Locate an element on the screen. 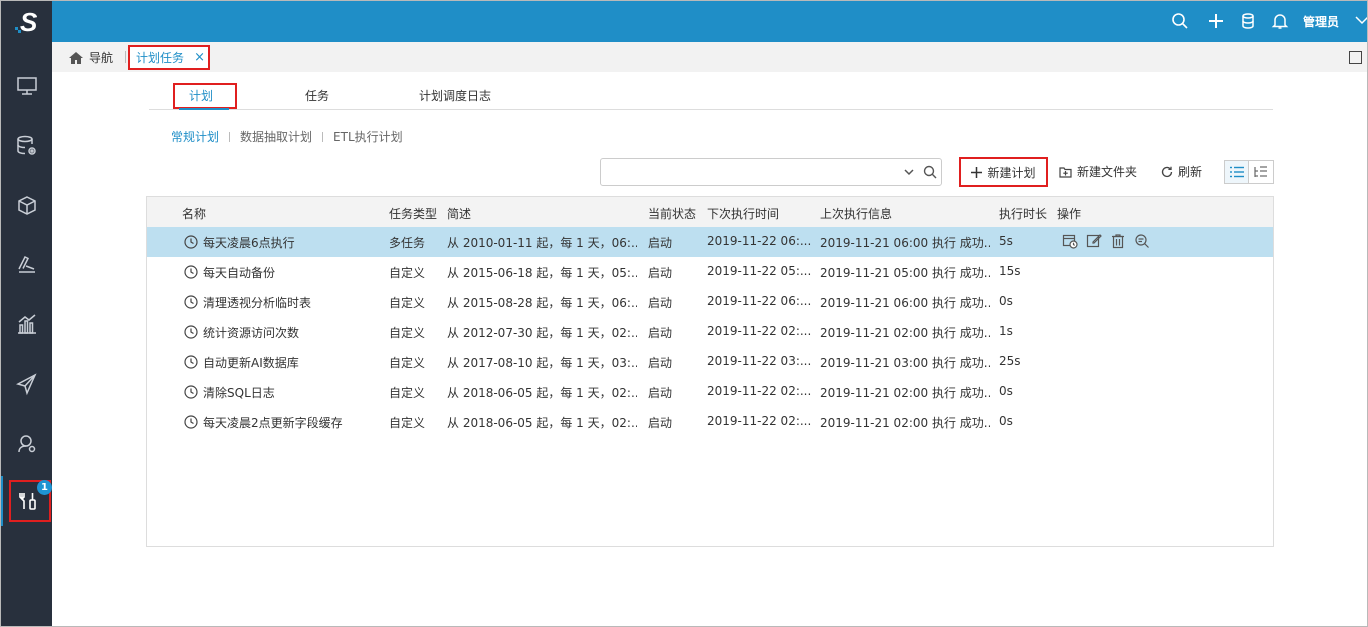  sidebar-item-data is located at coordinates (26, 146).